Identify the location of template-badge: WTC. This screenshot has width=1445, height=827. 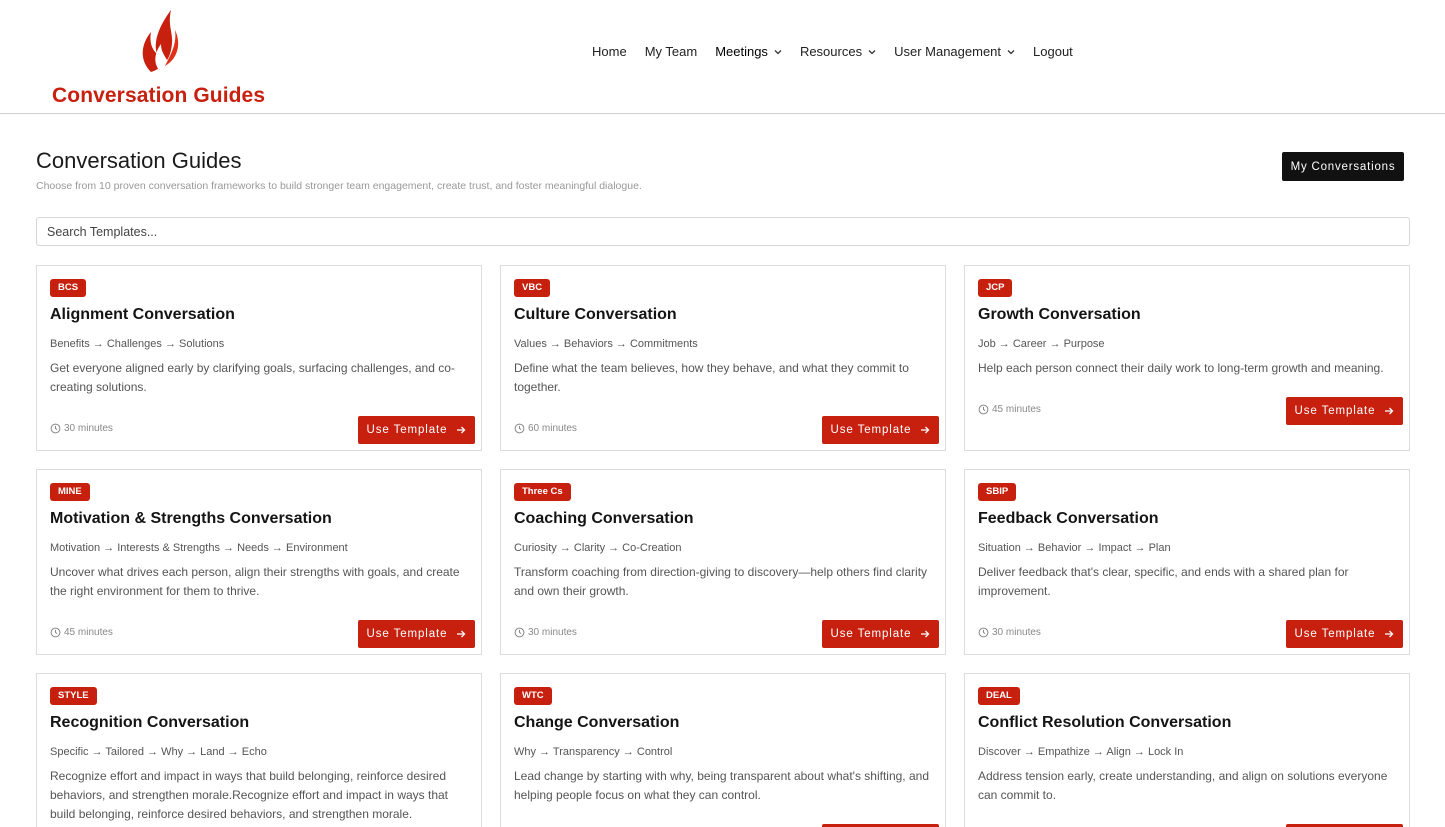
(533, 696).